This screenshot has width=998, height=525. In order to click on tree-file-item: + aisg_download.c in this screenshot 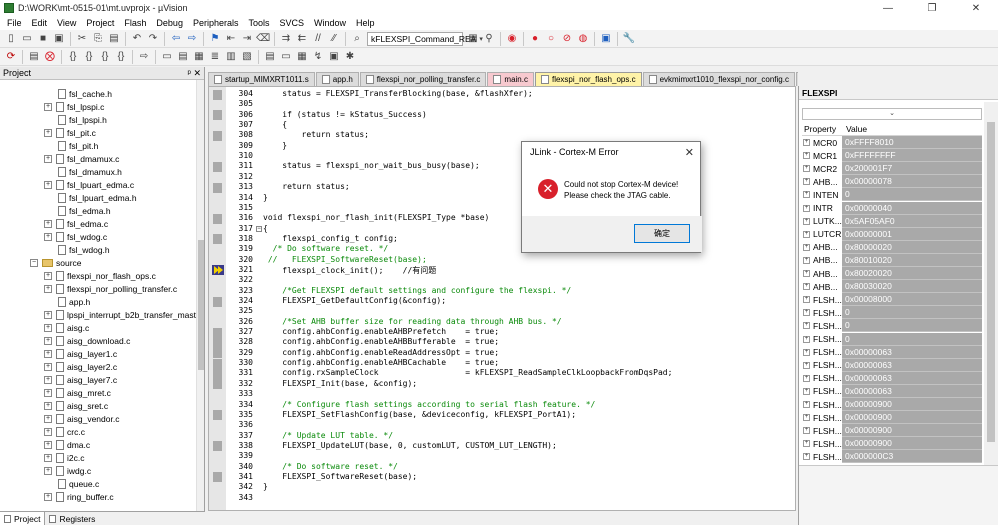, I will do `click(87, 340)`.